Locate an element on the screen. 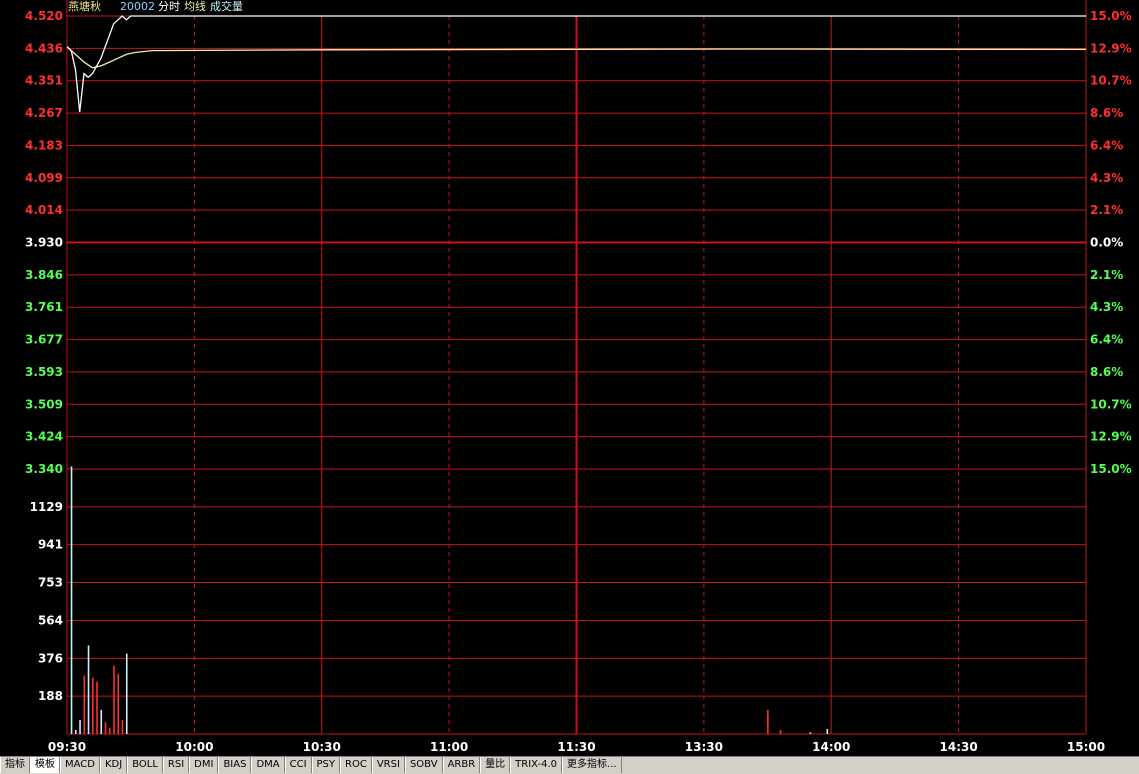 This screenshot has width=1139, height=774. tab-14: ARBR is located at coordinates (461, 765).